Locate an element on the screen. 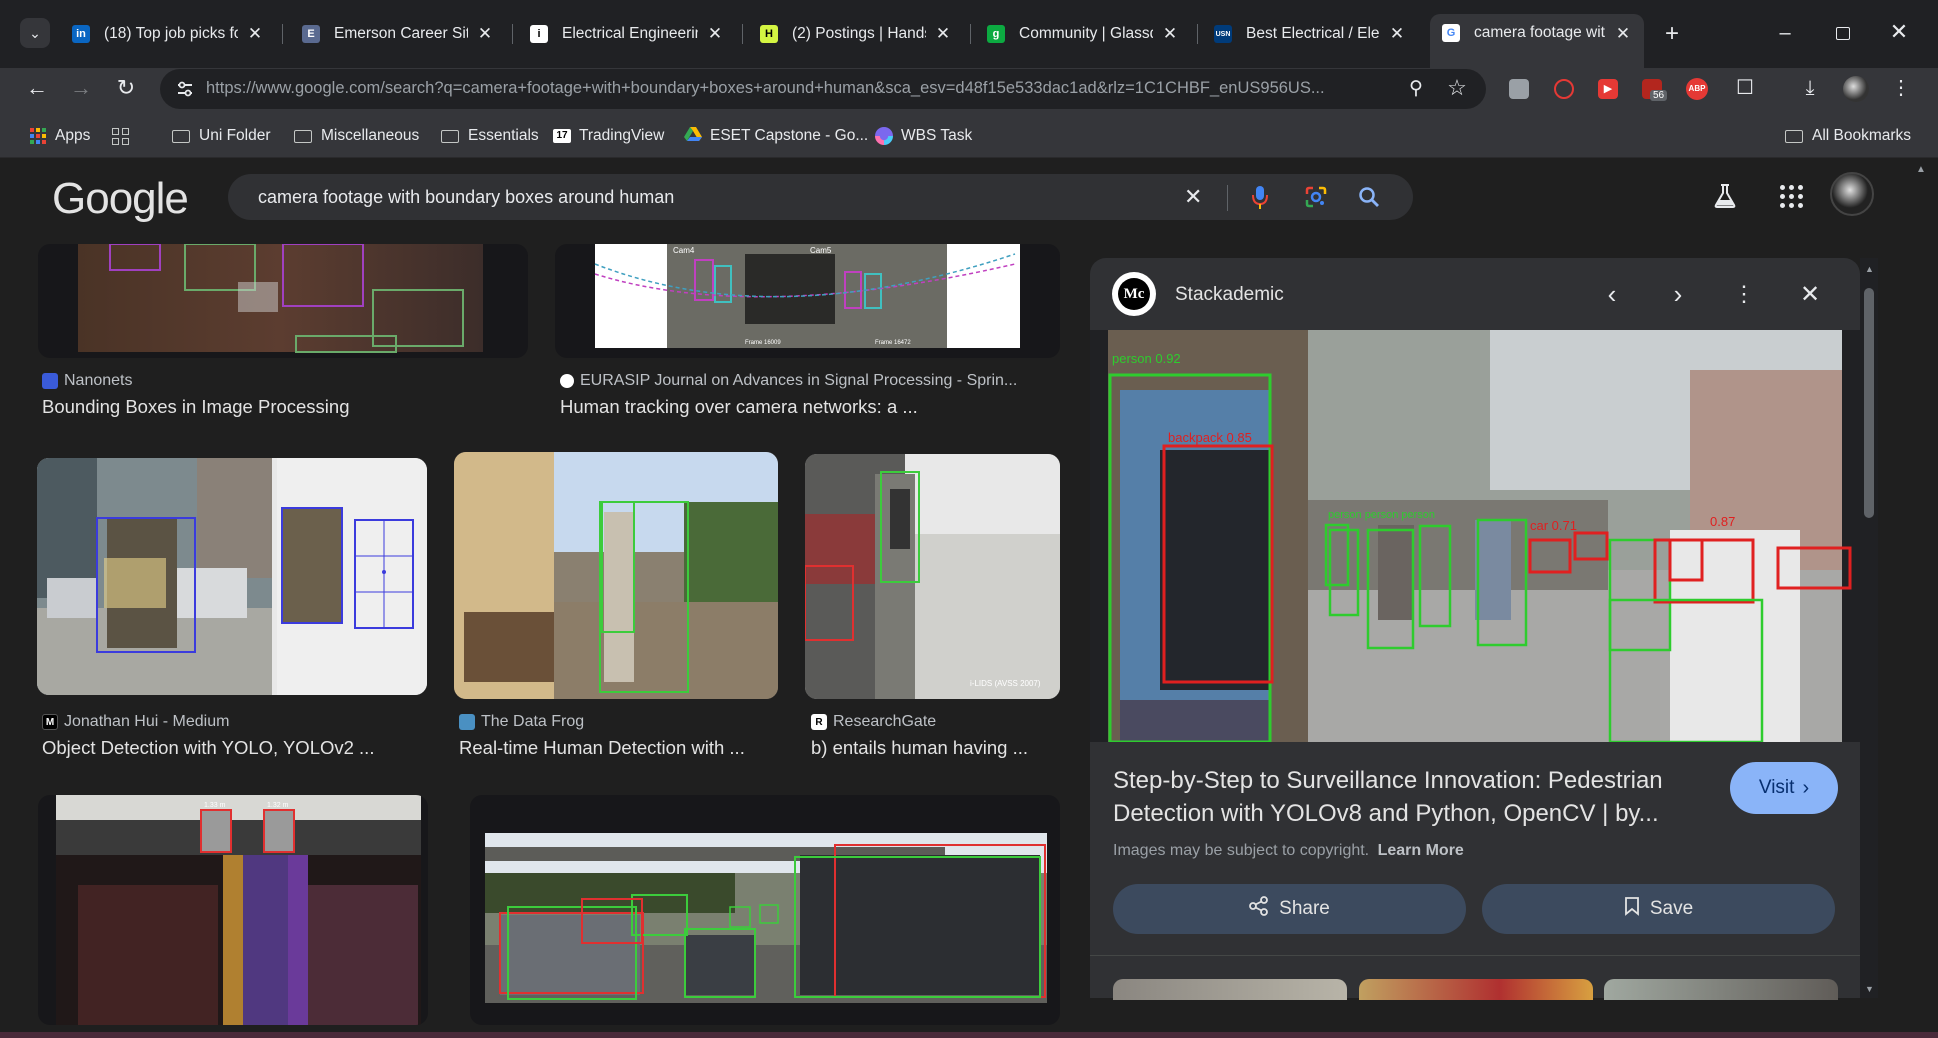 The height and width of the screenshot is (1038, 1938). medium-icon: M is located at coordinates (50, 722).